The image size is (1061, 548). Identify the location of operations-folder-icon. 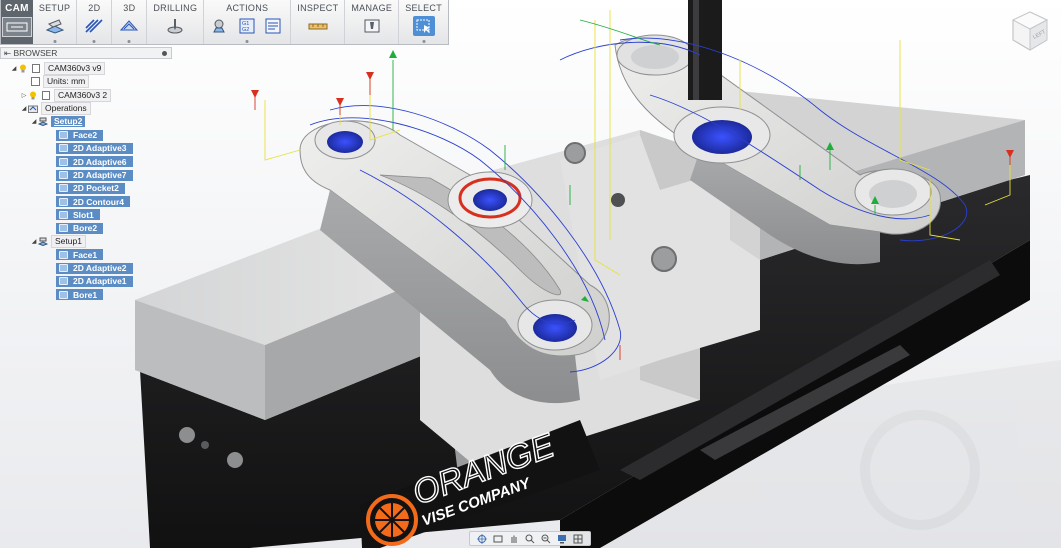
(33, 109).